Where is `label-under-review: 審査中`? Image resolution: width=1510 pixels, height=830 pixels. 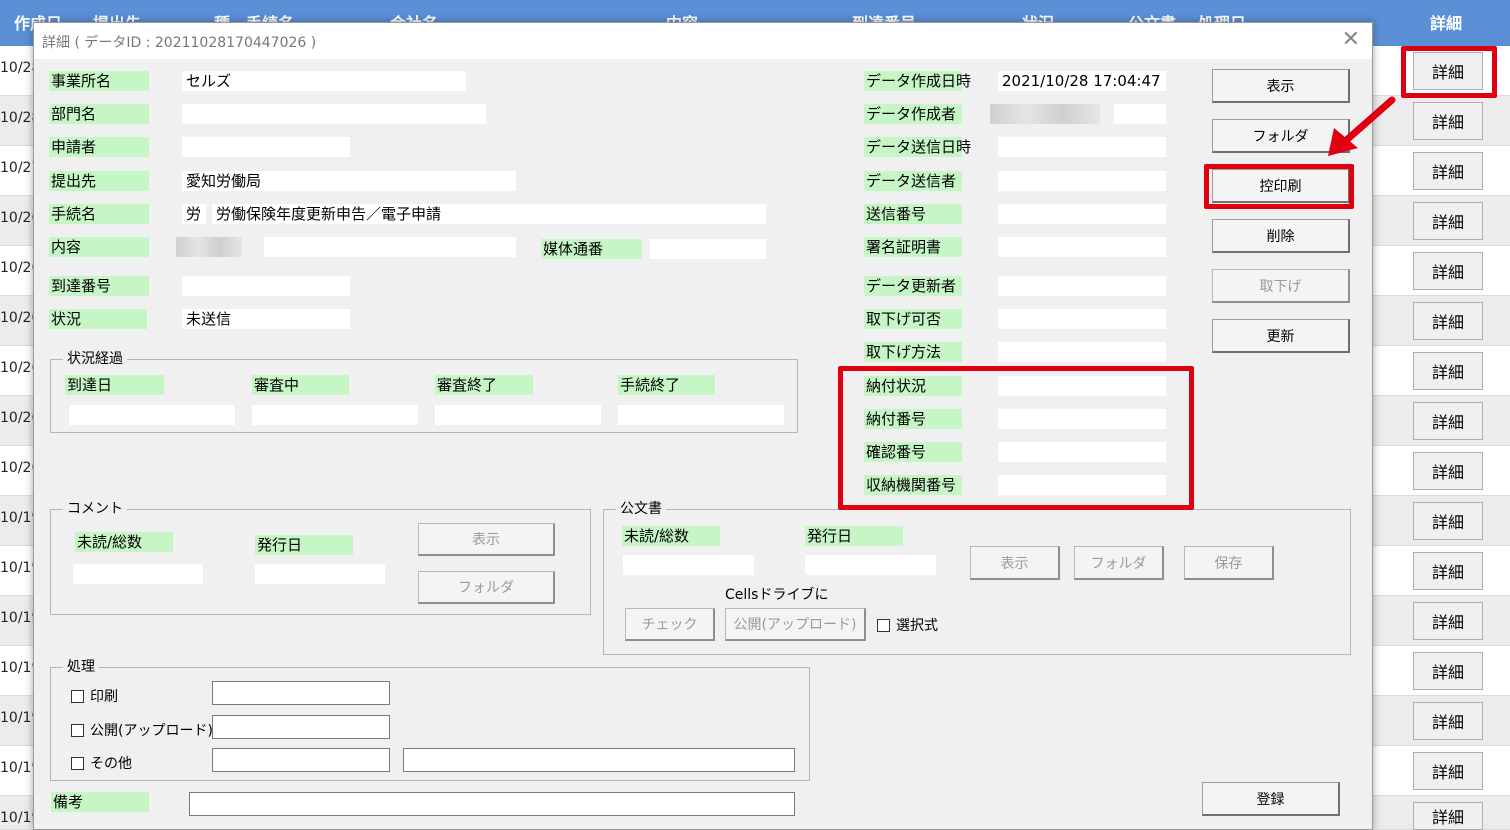
label-under-review: 審査中 is located at coordinates (300, 385).